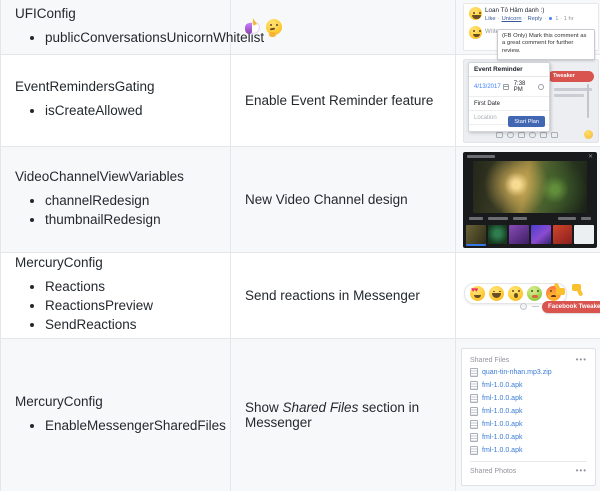 The width and height of the screenshot is (600, 491). What do you see at coordinates (530, 187) in the screenshot?
I see `video-frame` at bounding box center [530, 187].